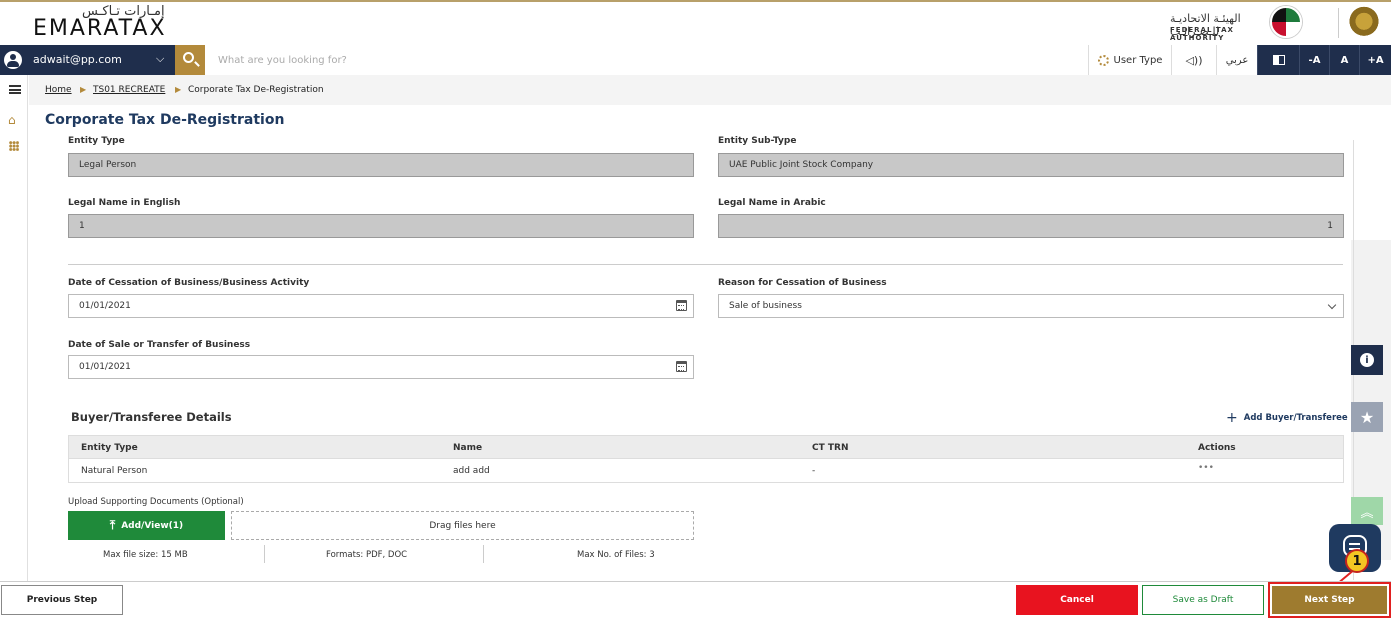 This screenshot has height=618, width=1391. Describe the element at coordinates (124, 203) in the screenshot. I see `legal-name-en-label: Legal Name in English` at that location.